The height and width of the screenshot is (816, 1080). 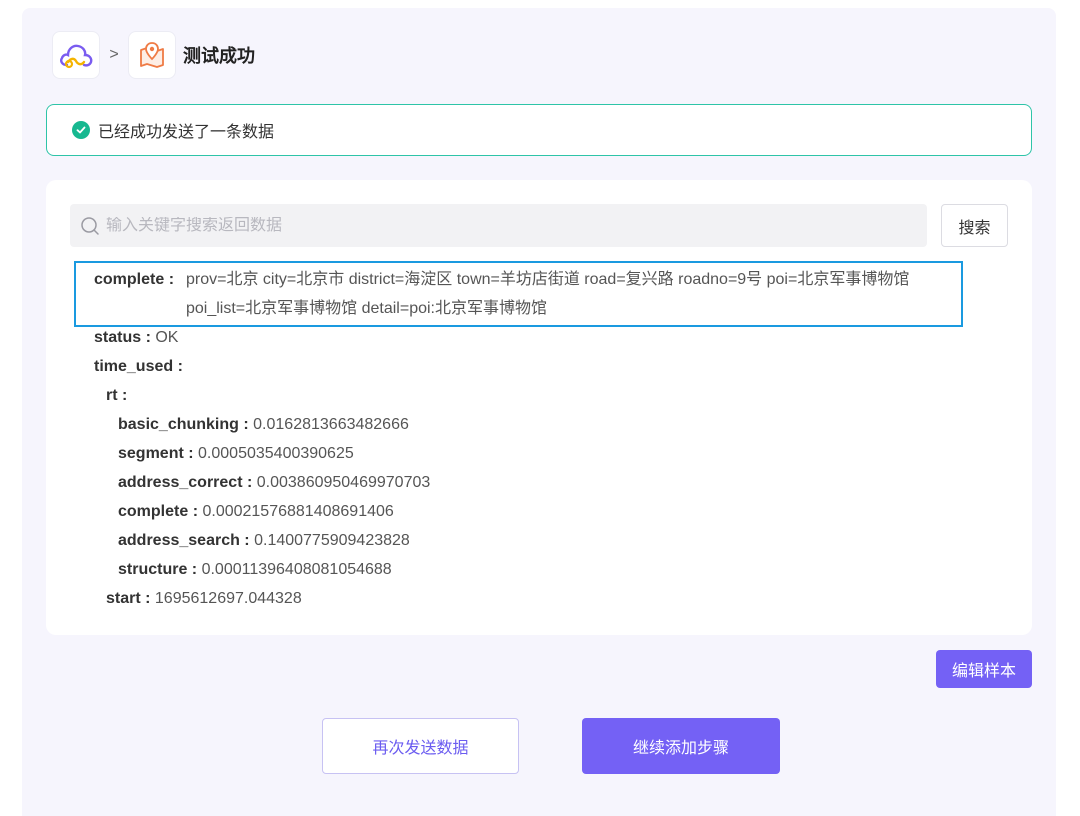 I want to click on resend-data-button: 再次发送数据, so click(x=420, y=746).